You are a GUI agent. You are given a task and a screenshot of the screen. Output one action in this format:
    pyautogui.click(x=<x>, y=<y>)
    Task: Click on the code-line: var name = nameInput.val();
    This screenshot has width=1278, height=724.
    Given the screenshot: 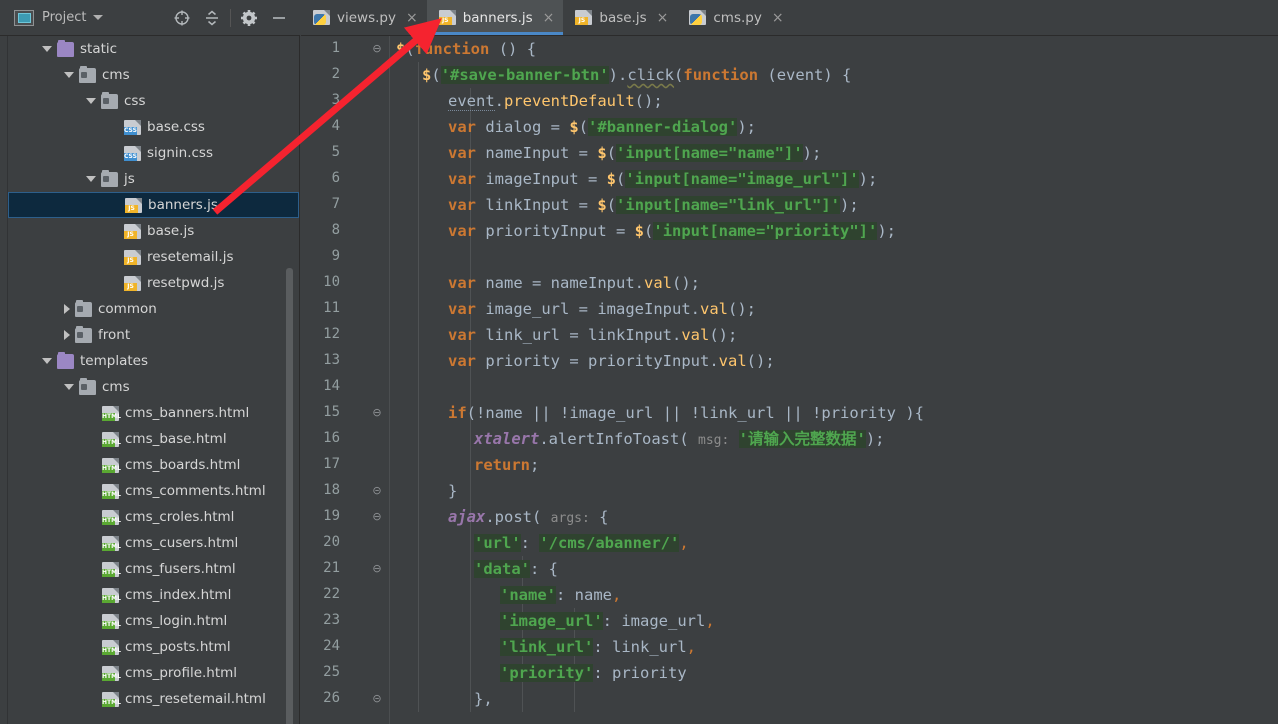 What is the action you would take?
    pyautogui.click(x=548, y=283)
    